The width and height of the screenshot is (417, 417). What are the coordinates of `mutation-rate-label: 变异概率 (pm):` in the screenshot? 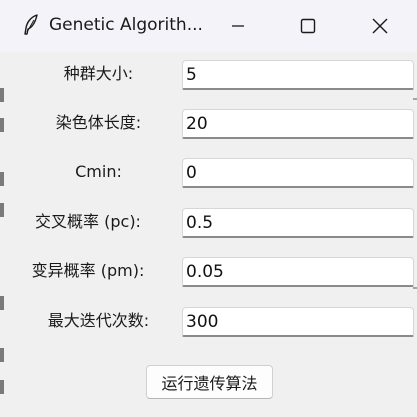 It's located at (88, 270).